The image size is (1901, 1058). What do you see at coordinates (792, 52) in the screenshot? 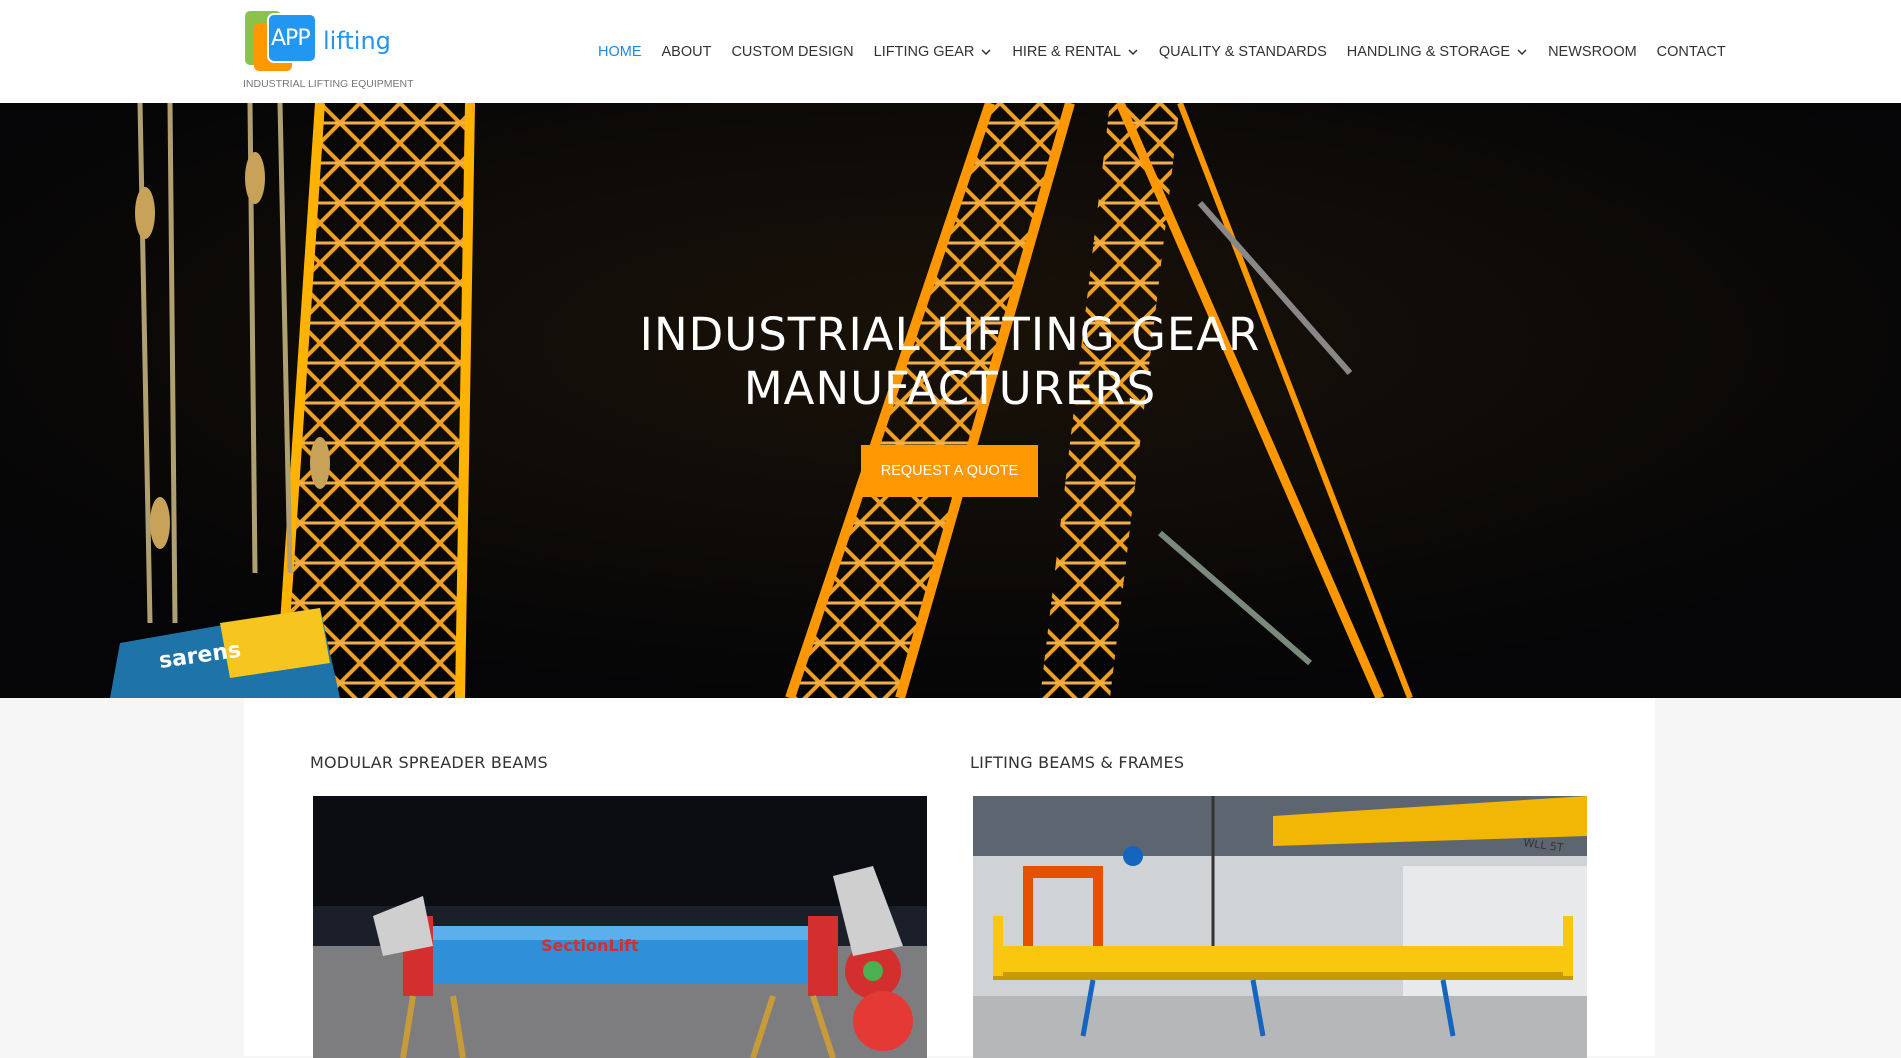
I see `nav-item-custom-design: CUSTOM DESIGN` at bounding box center [792, 52].